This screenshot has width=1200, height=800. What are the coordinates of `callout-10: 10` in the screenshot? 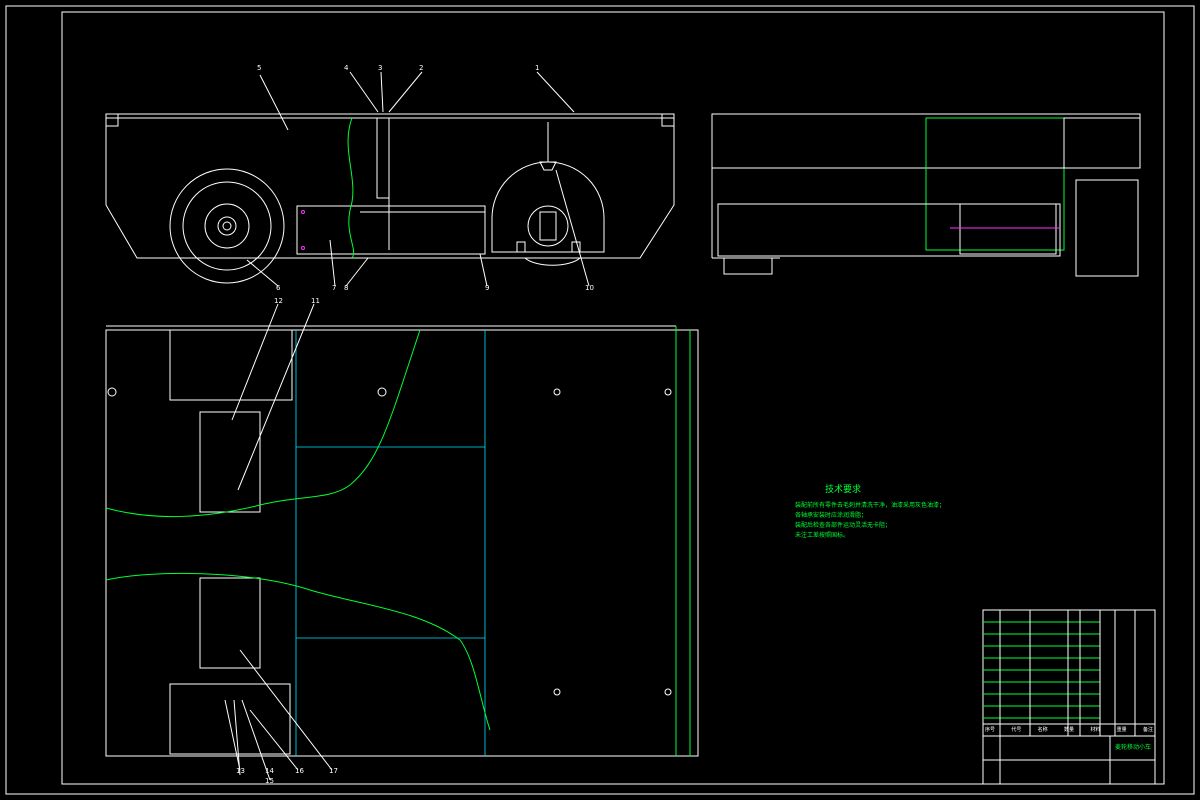 It's located at (589, 288).